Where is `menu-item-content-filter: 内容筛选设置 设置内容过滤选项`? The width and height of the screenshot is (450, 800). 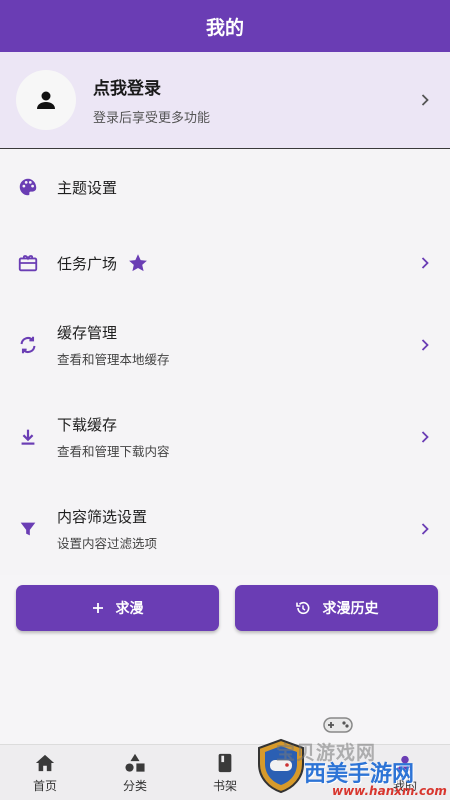
menu-item-content-filter: 内容筛选设置 设置内容过滤选项 is located at coordinates (225, 529).